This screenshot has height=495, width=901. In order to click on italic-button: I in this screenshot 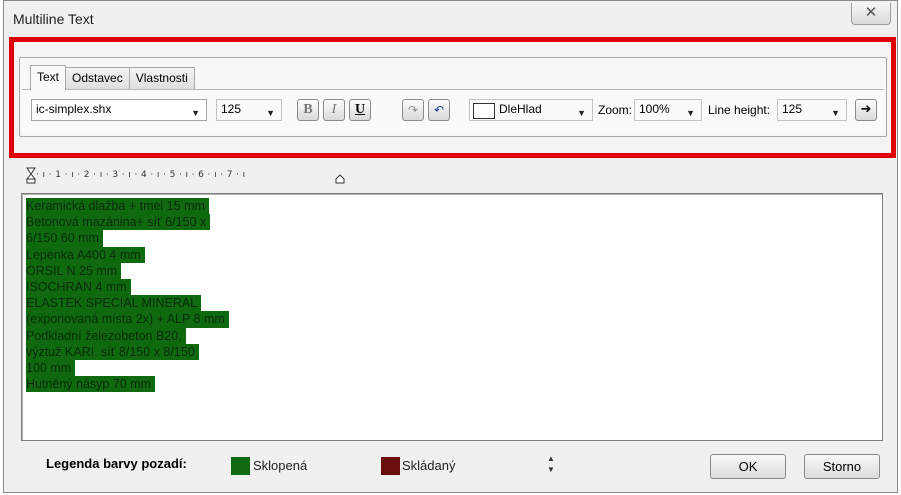, I will do `click(334, 110)`.